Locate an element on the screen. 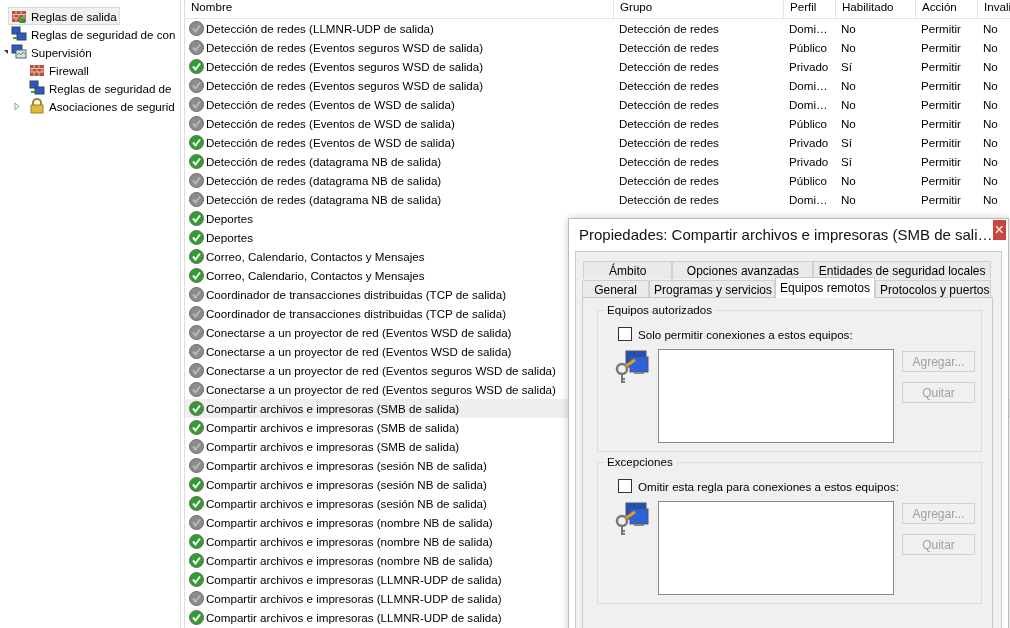 This screenshot has height=628, width=1010. tab: Entidades de seguridad locales is located at coordinates (902, 270).